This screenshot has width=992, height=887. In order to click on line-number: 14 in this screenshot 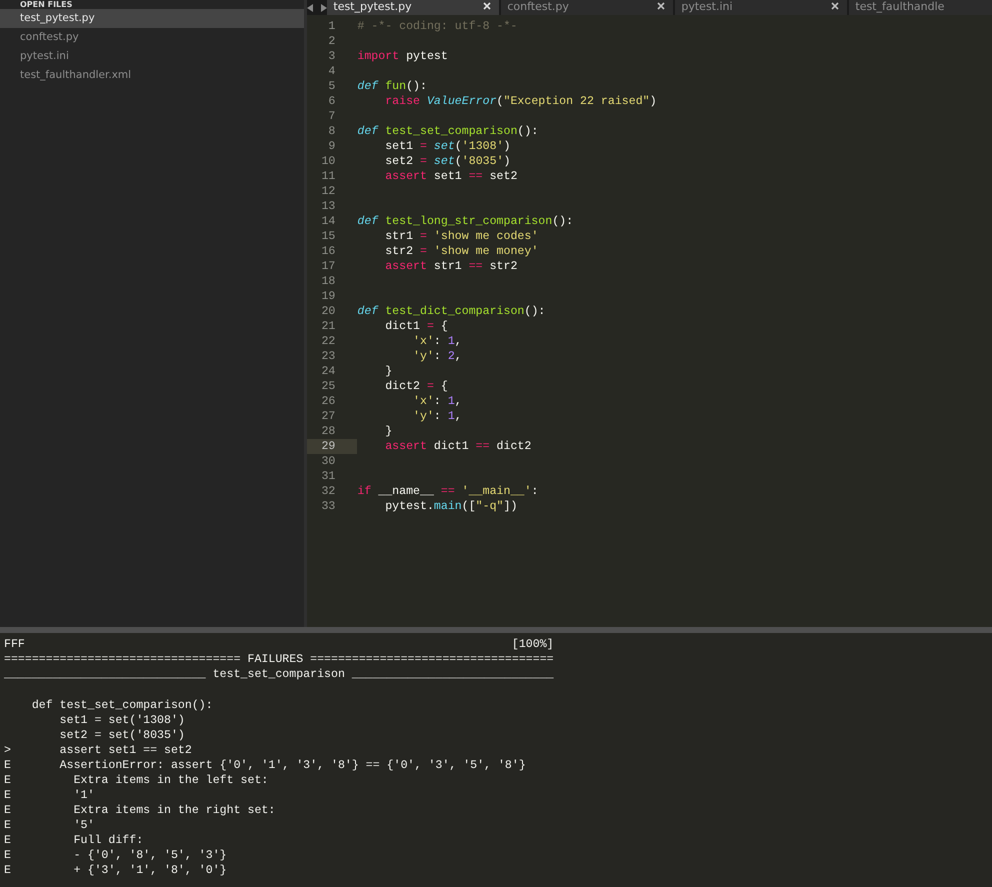, I will do `click(328, 221)`.